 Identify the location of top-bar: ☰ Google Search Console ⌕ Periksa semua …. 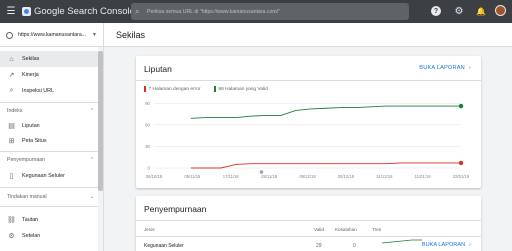
(256, 11).